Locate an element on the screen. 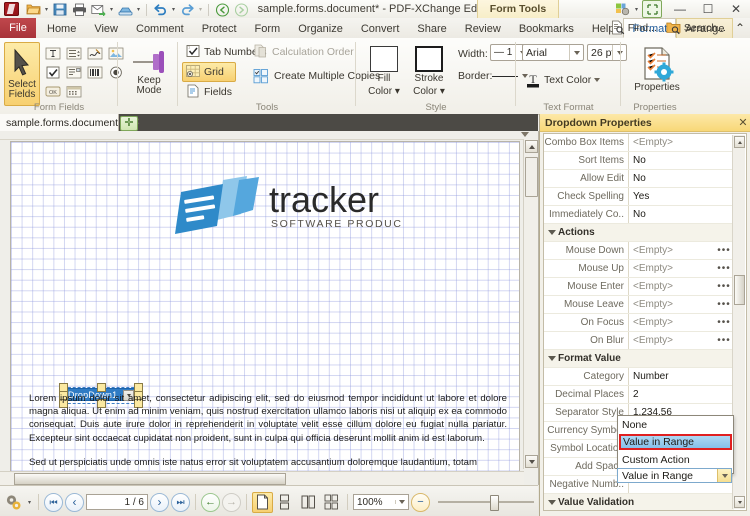 The height and width of the screenshot is (516, 750). two-pages-continuous-icon is located at coordinates (331, 502).